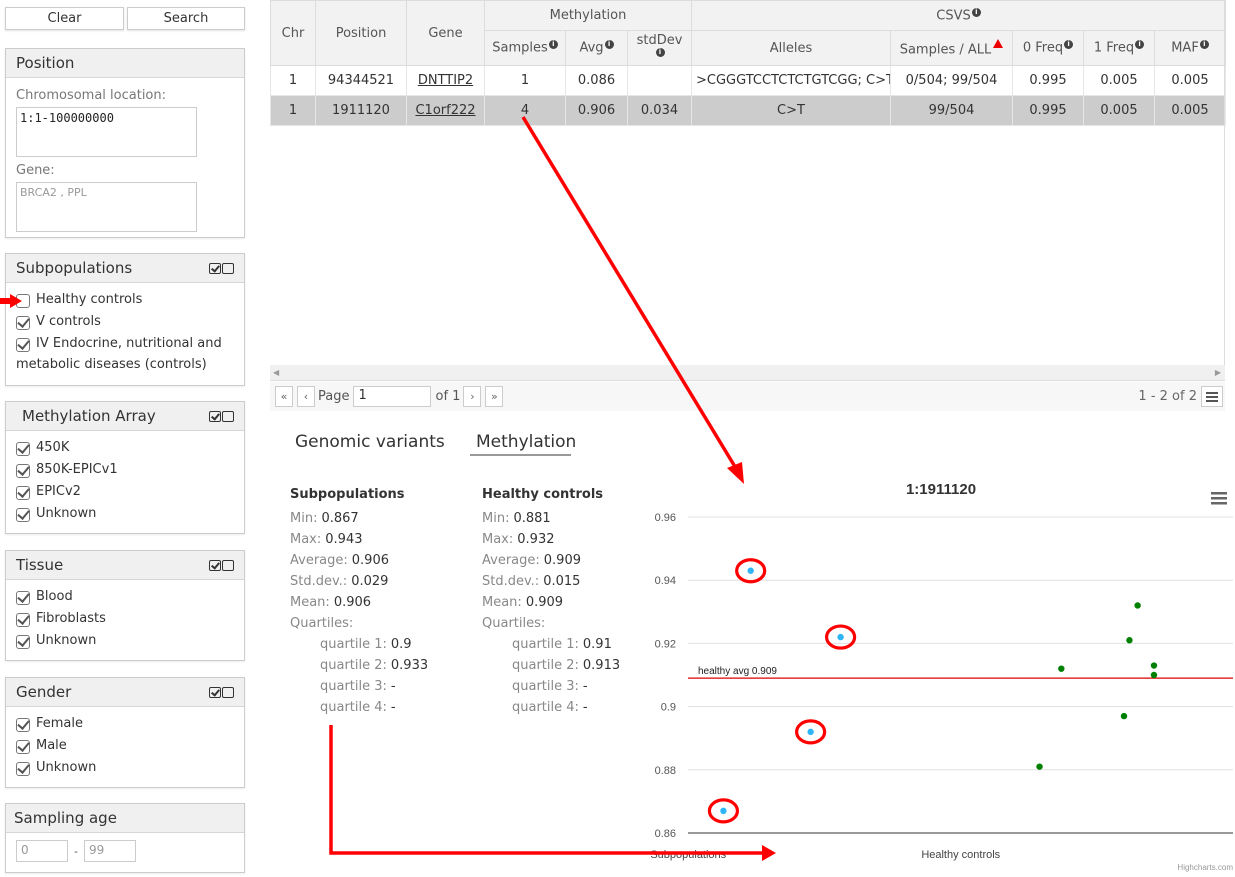 This screenshot has width=1235, height=877. What do you see at coordinates (932, 691) in the screenshot?
I see `chart-points` at bounding box center [932, 691].